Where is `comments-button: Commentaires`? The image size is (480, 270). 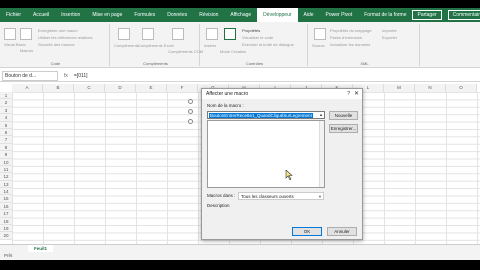
comments-button: Commentaires is located at coordinates (463, 15).